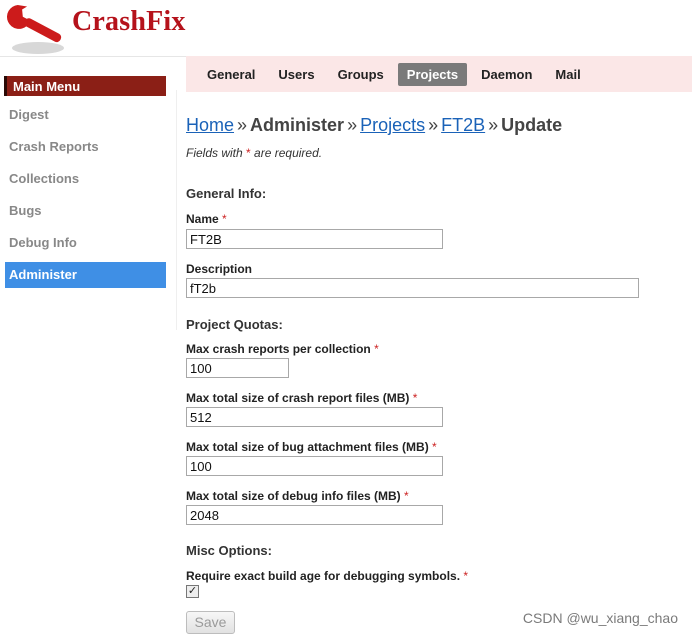 Image resolution: width=692 pixels, height=639 pixels. I want to click on watermark-text: CSDN @wu_xiang_chao, so click(600, 618).